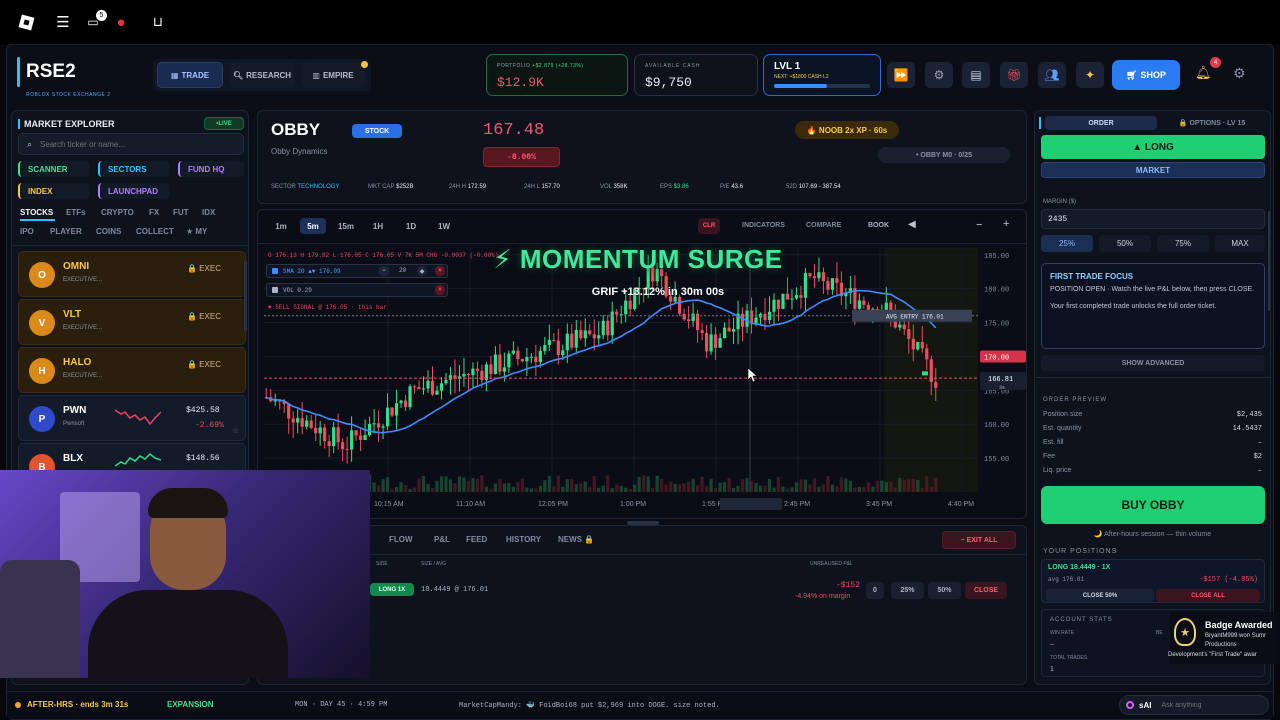 This screenshot has width=1280, height=720. What do you see at coordinates (132, 274) in the screenshot?
I see `ticker-row-omni: O OMNI EXECUTIVE... 🔒 EXEC` at bounding box center [132, 274].